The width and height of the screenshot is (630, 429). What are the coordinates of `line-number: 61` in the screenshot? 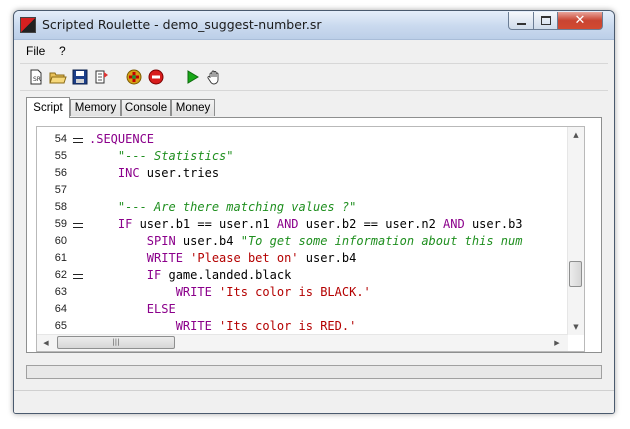 It's located at (60, 258).